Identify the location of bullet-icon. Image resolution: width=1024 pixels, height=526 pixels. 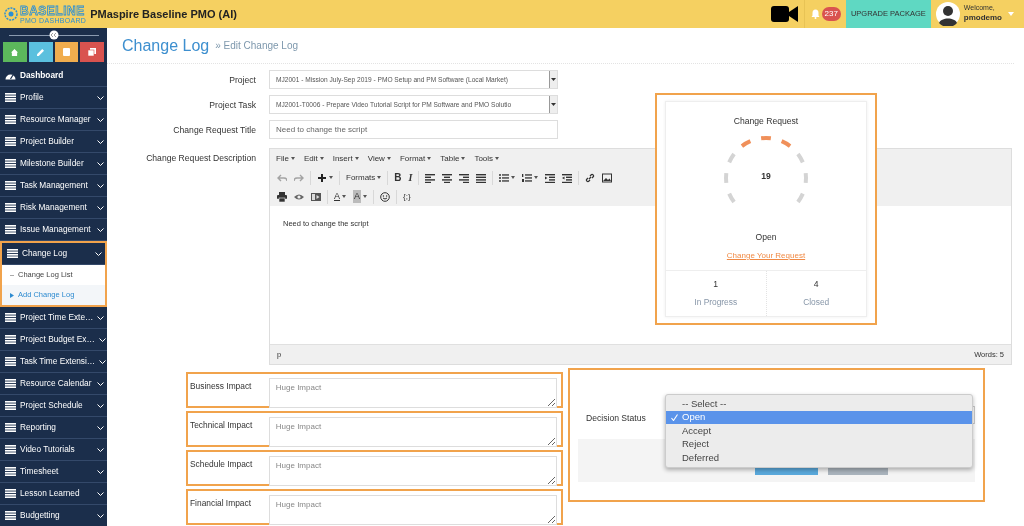
(12, 295).